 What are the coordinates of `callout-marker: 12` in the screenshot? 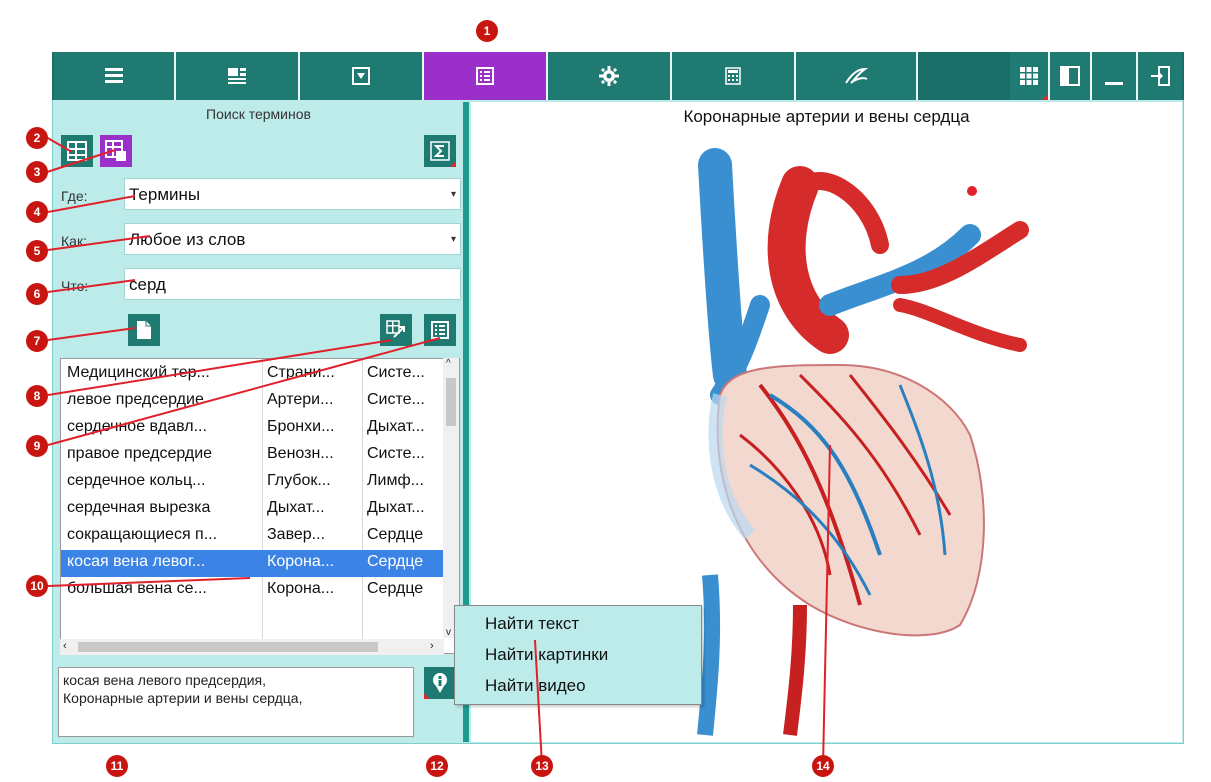 It's located at (437, 766).